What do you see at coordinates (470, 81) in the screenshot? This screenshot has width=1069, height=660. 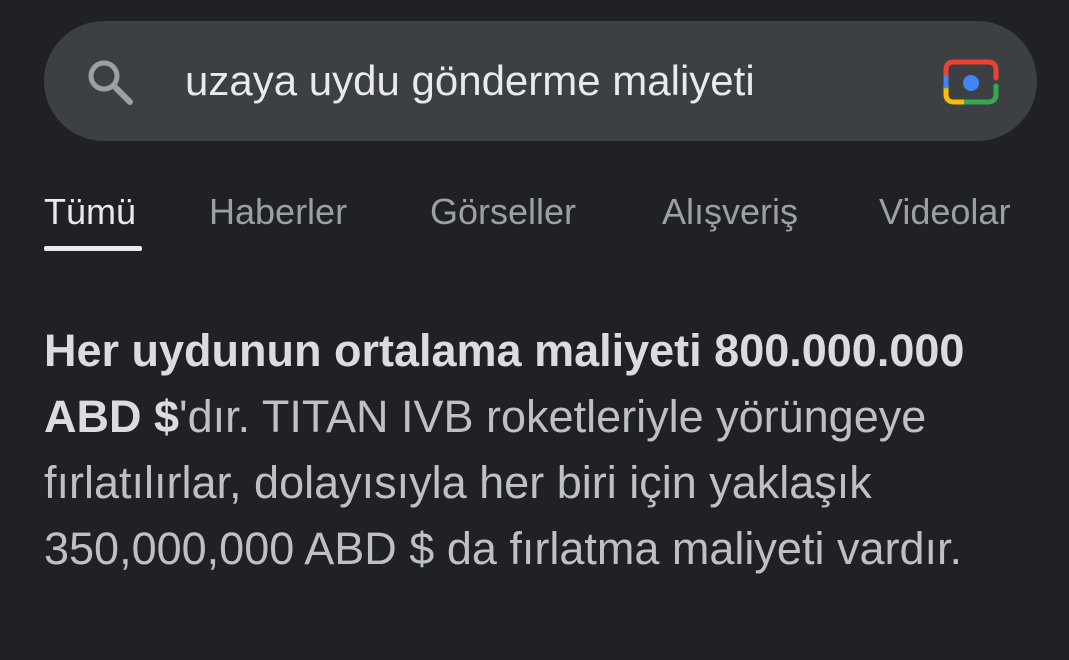 I see `search-input: uzaya uydu gönderme maliyeti` at bounding box center [470, 81].